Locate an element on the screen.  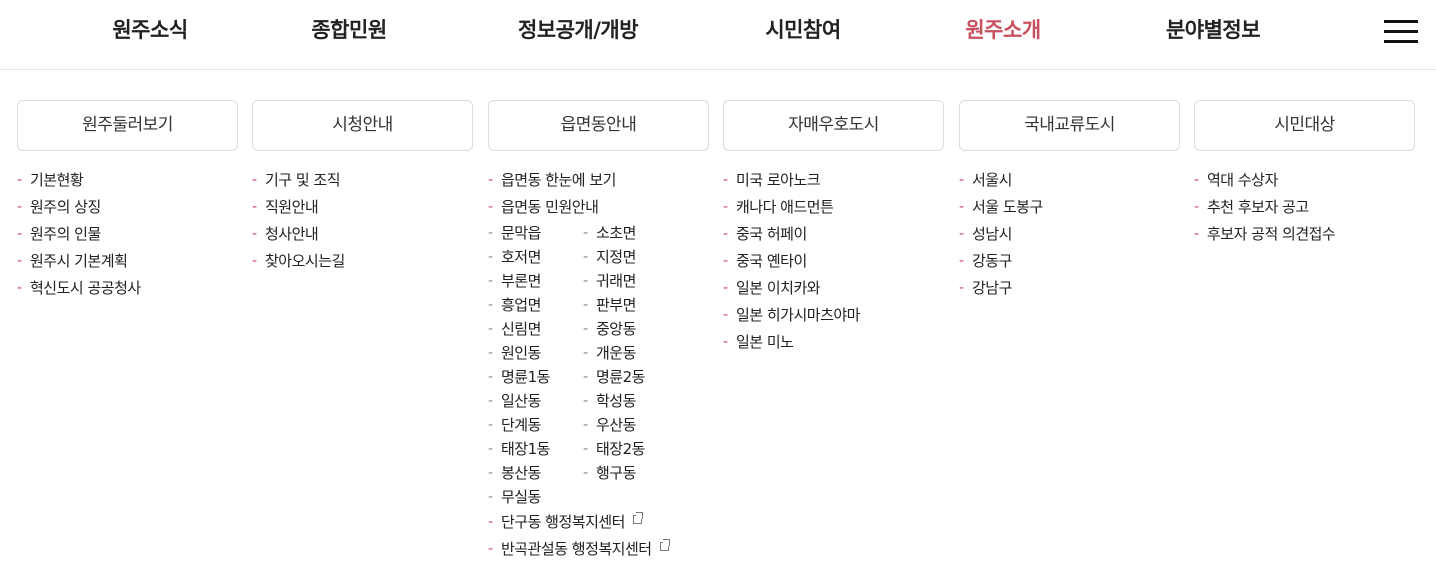
list-item: - 강남구 is located at coordinates (1069, 288).